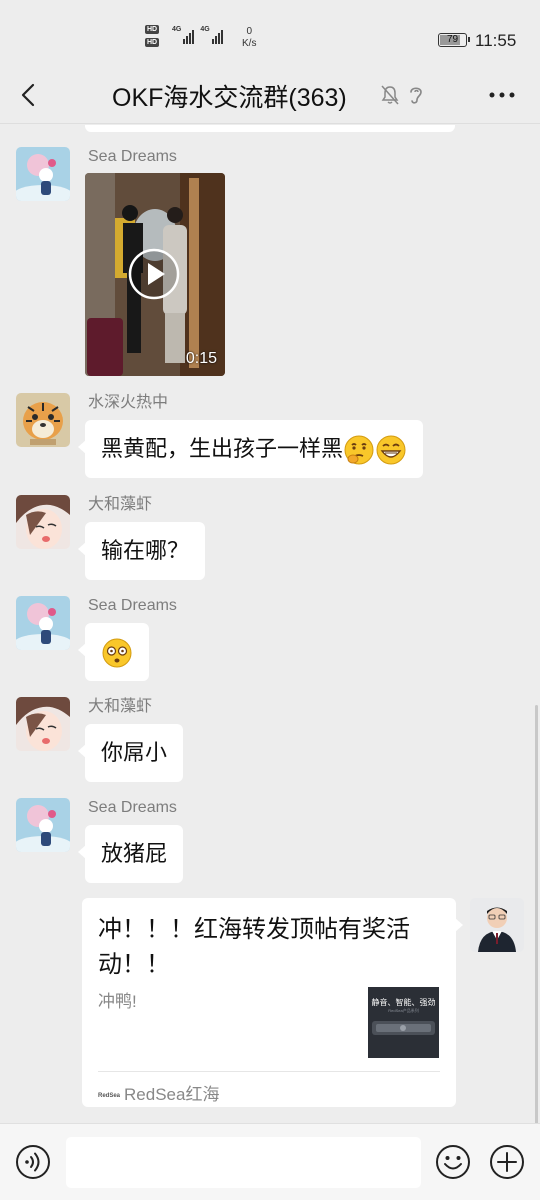  Describe the element at coordinates (403, 1022) in the screenshot. I see `link-card-thumbnail: 静音、智能、强劲 RedSea产品系列` at that location.